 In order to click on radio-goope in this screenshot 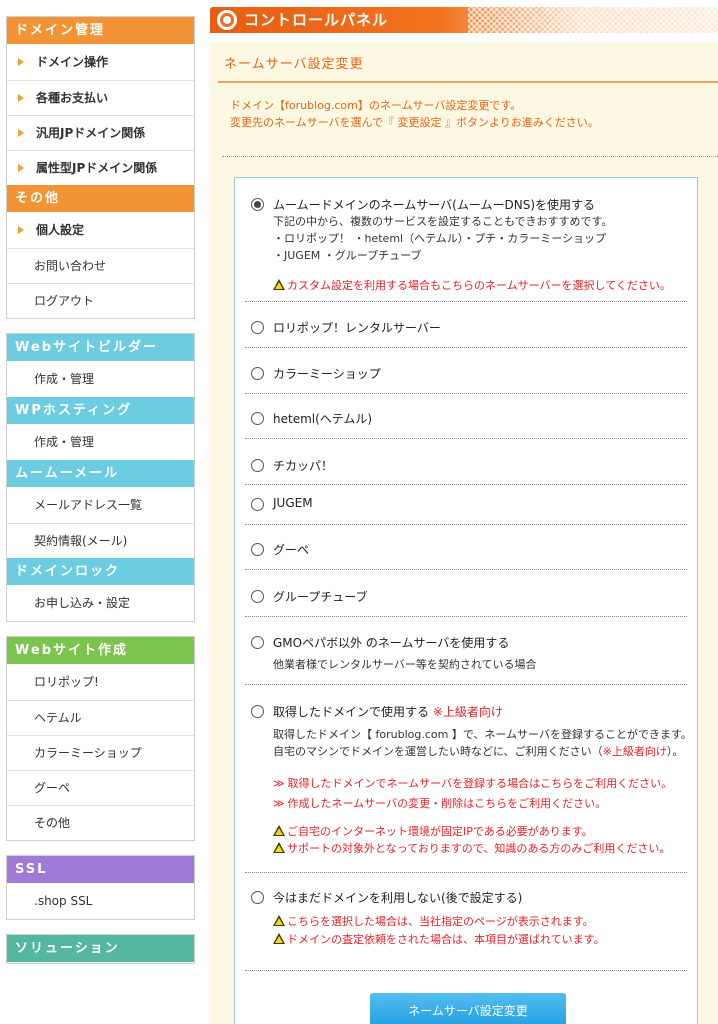, I will do `click(257, 549)`.